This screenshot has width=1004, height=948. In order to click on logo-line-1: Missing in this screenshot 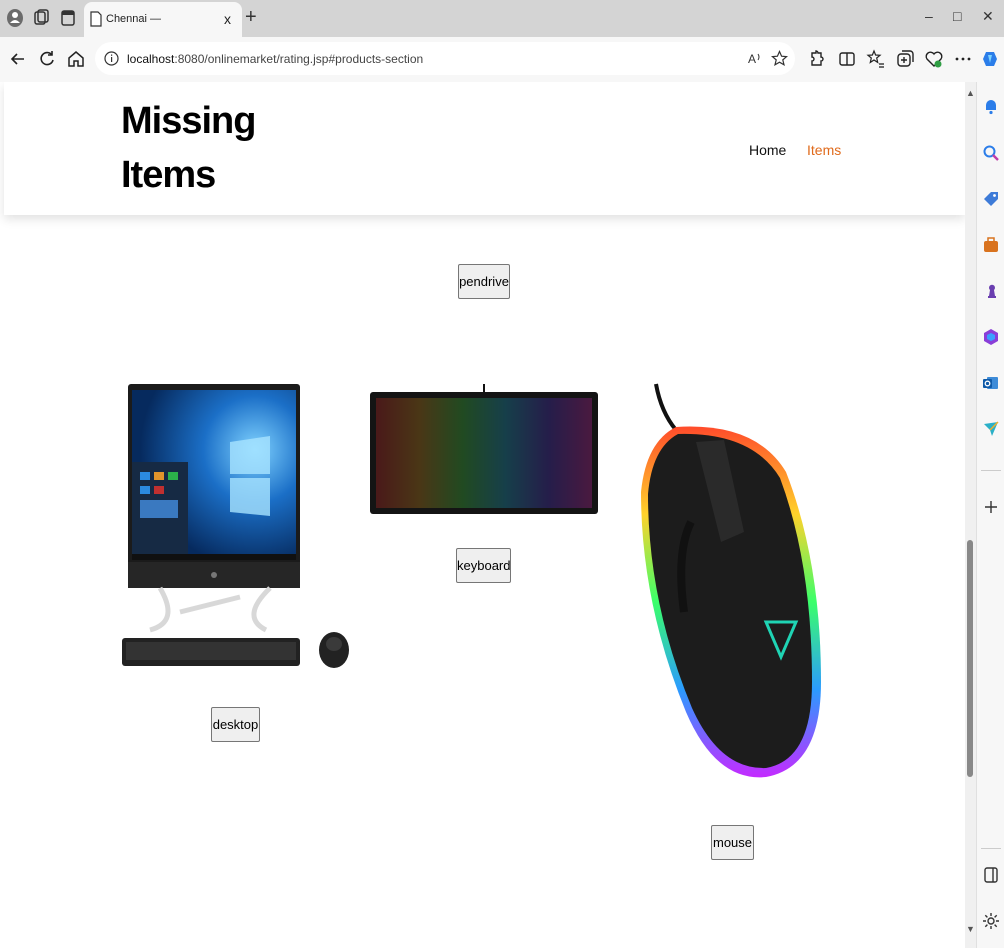, I will do `click(188, 121)`.